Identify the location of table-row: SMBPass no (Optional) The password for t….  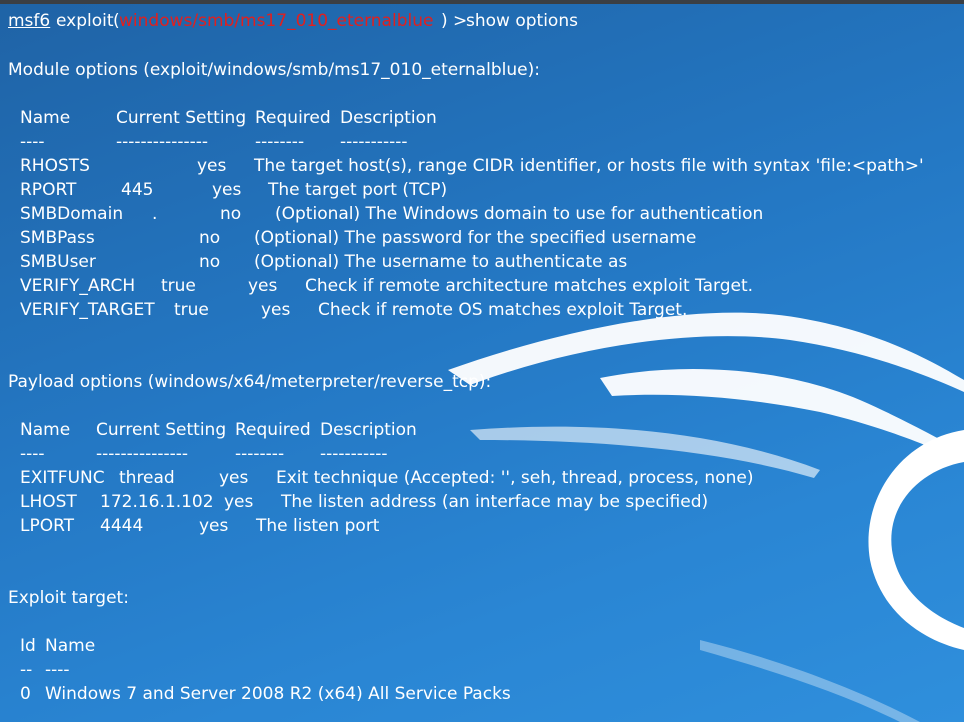
(358, 238).